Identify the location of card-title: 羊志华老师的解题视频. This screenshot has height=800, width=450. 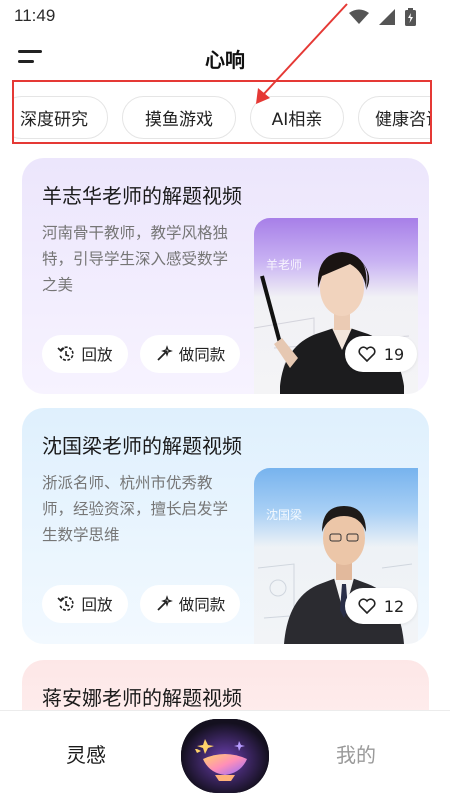
(142, 196).